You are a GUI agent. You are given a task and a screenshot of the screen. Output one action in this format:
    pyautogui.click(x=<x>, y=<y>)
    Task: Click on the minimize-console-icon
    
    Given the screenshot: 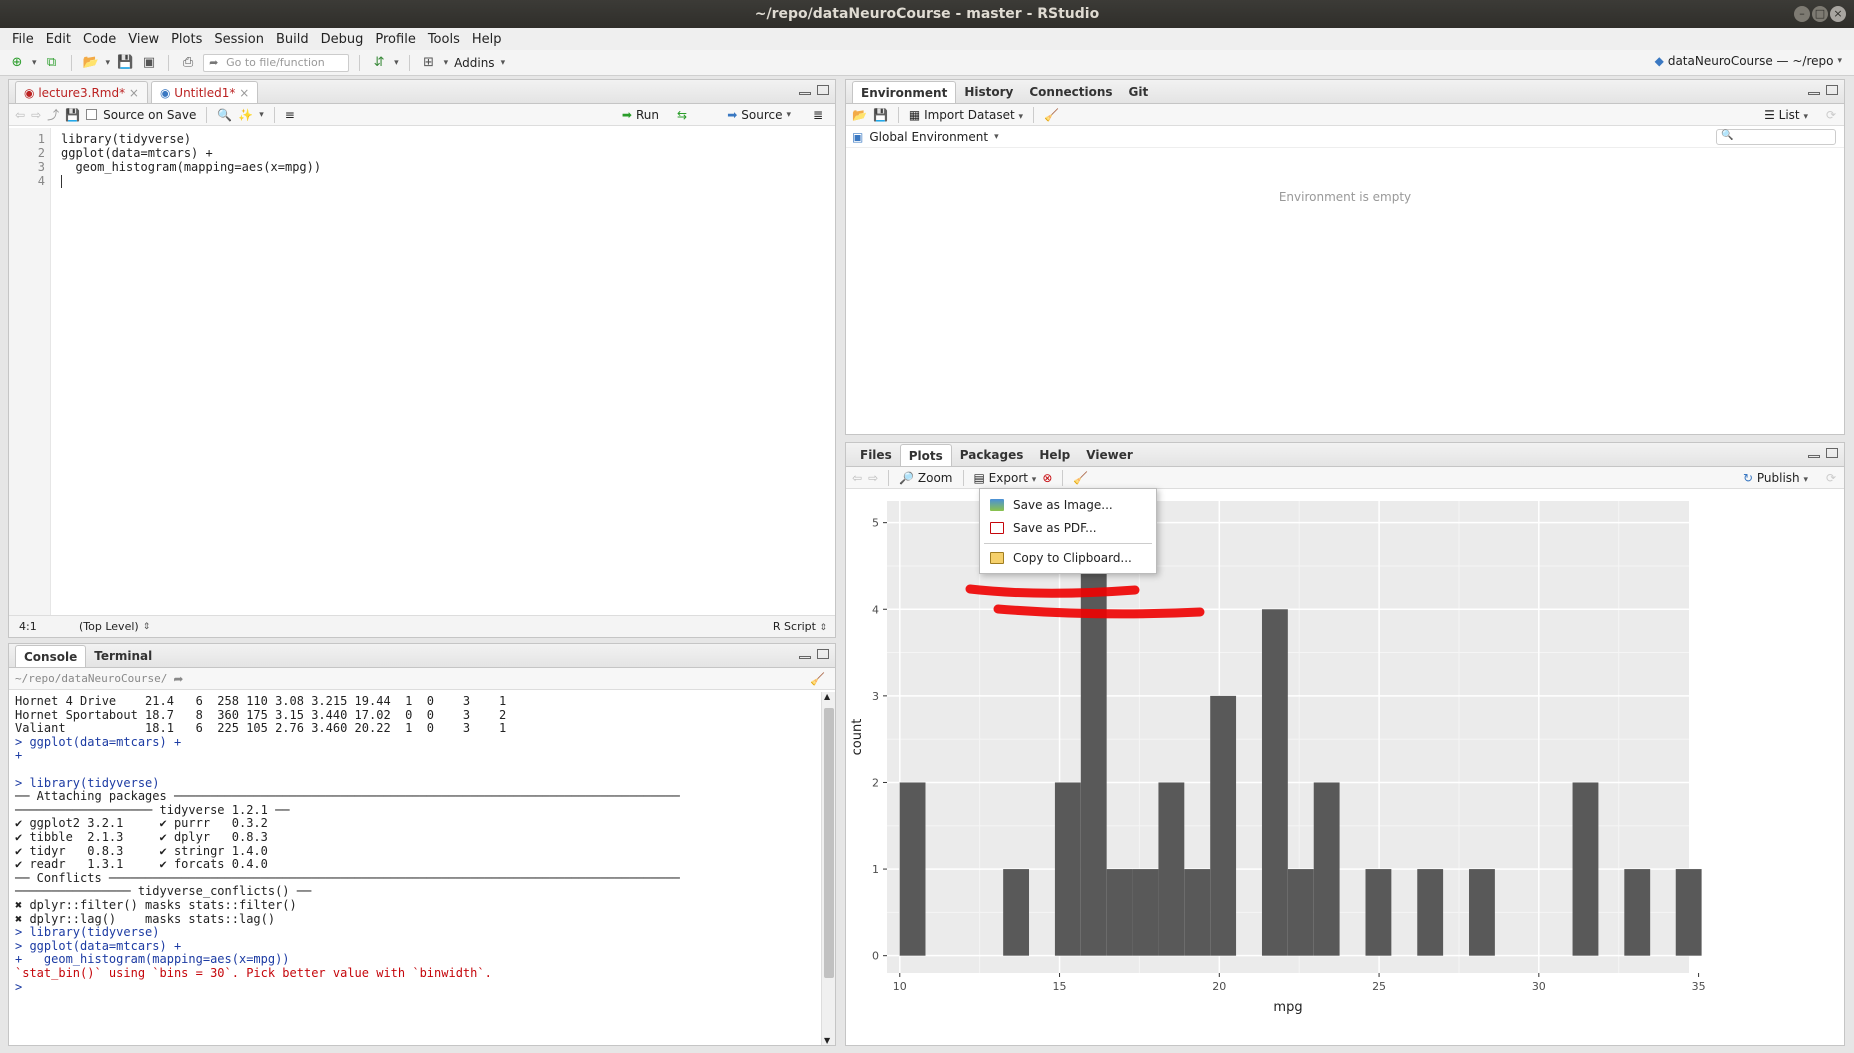 What is the action you would take?
    pyautogui.click(x=805, y=657)
    